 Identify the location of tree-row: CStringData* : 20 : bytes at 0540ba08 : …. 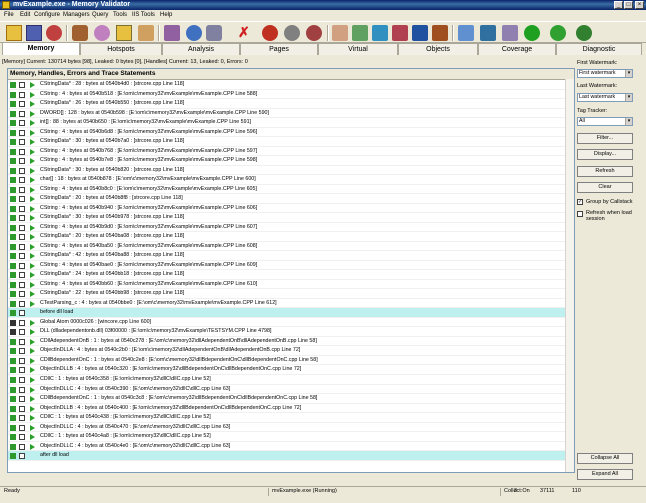
(291, 237).